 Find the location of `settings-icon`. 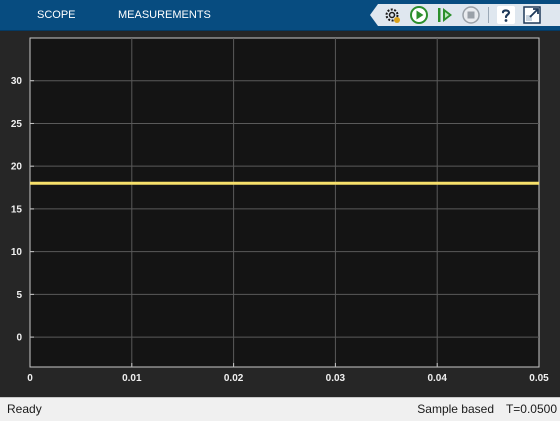

settings-icon is located at coordinates (392, 15).